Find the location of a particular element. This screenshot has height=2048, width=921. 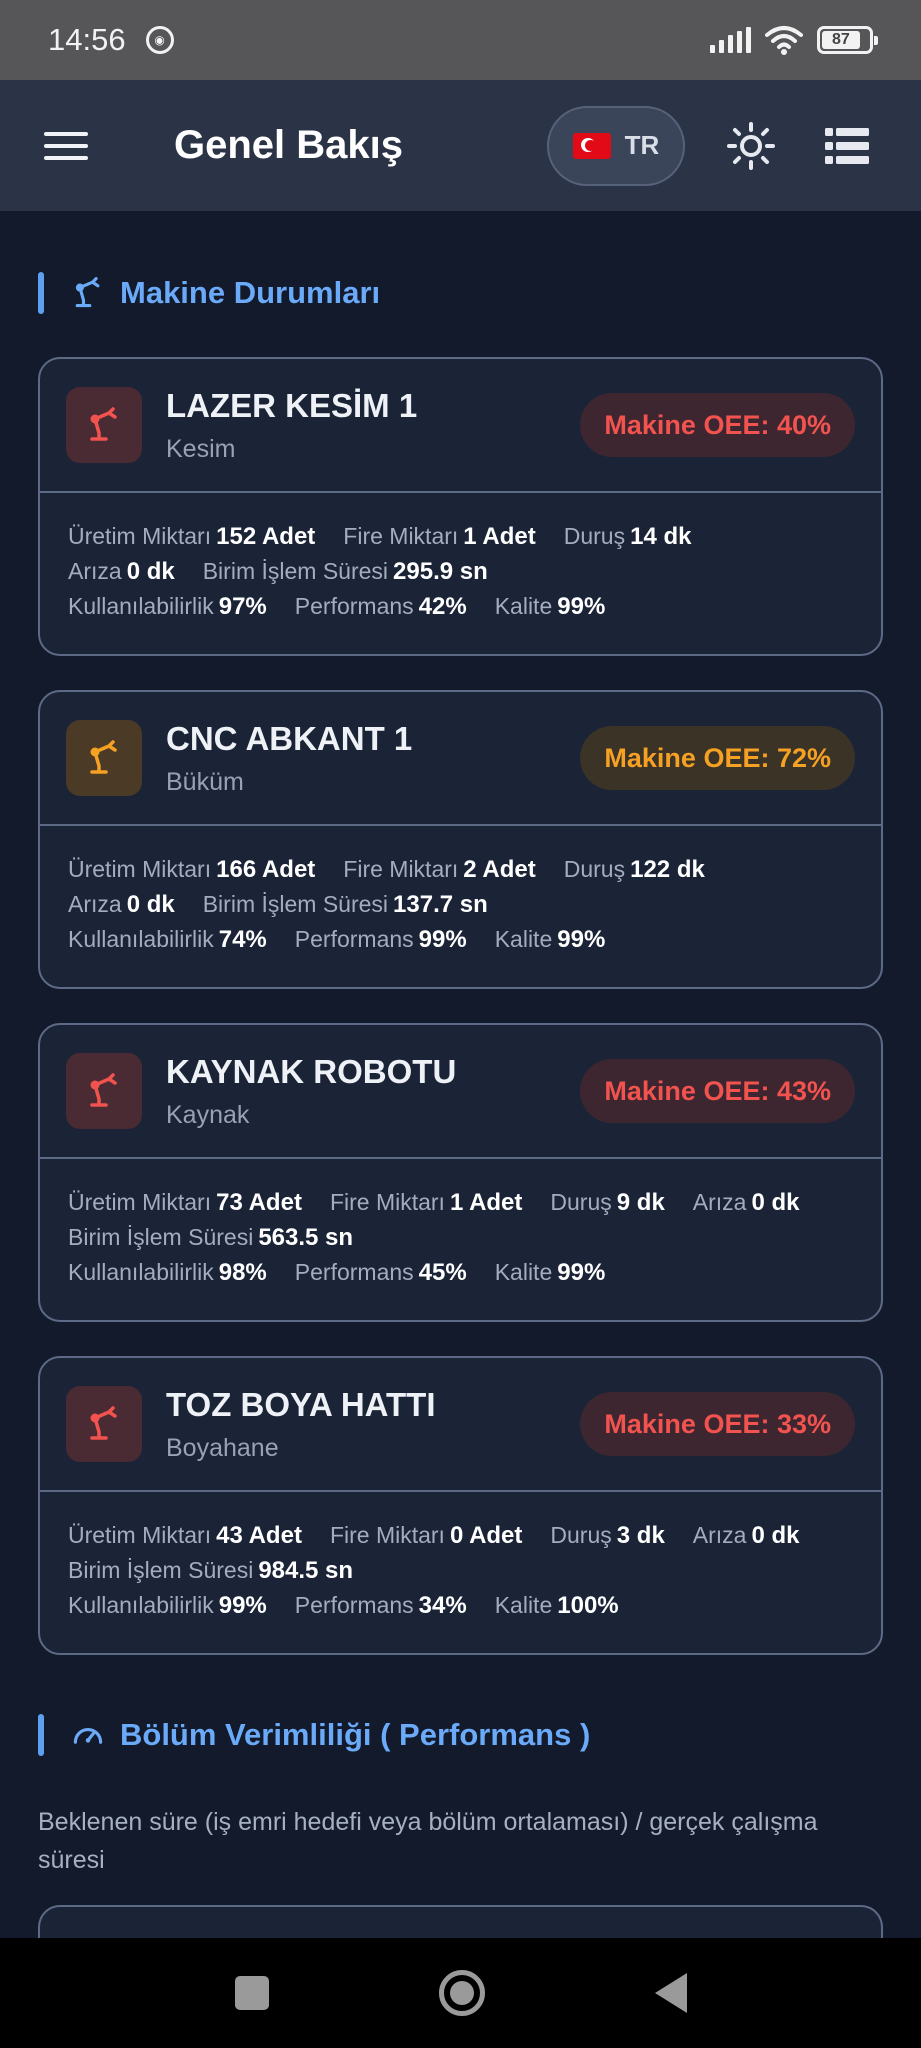

machine-department: Boyahane is located at coordinates (222, 1447).